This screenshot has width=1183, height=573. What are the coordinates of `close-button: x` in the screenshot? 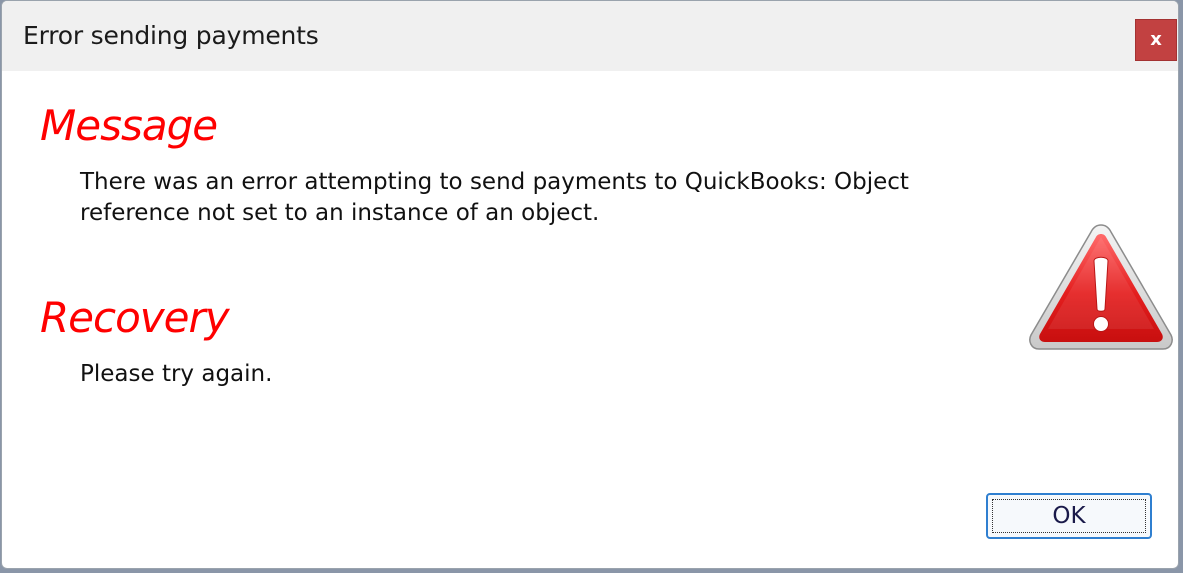 It's located at (1156, 40).